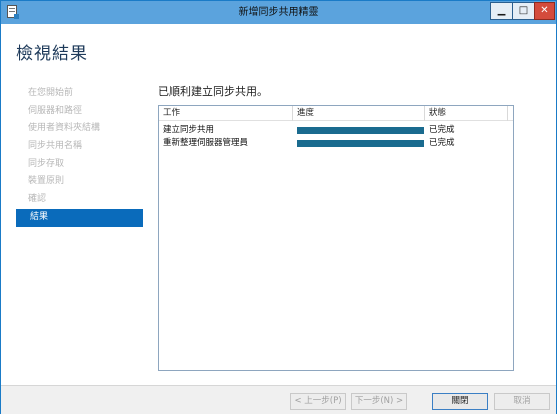 This screenshot has height=414, width=557. I want to click on nav-item-confirmation: 確認, so click(37, 199).